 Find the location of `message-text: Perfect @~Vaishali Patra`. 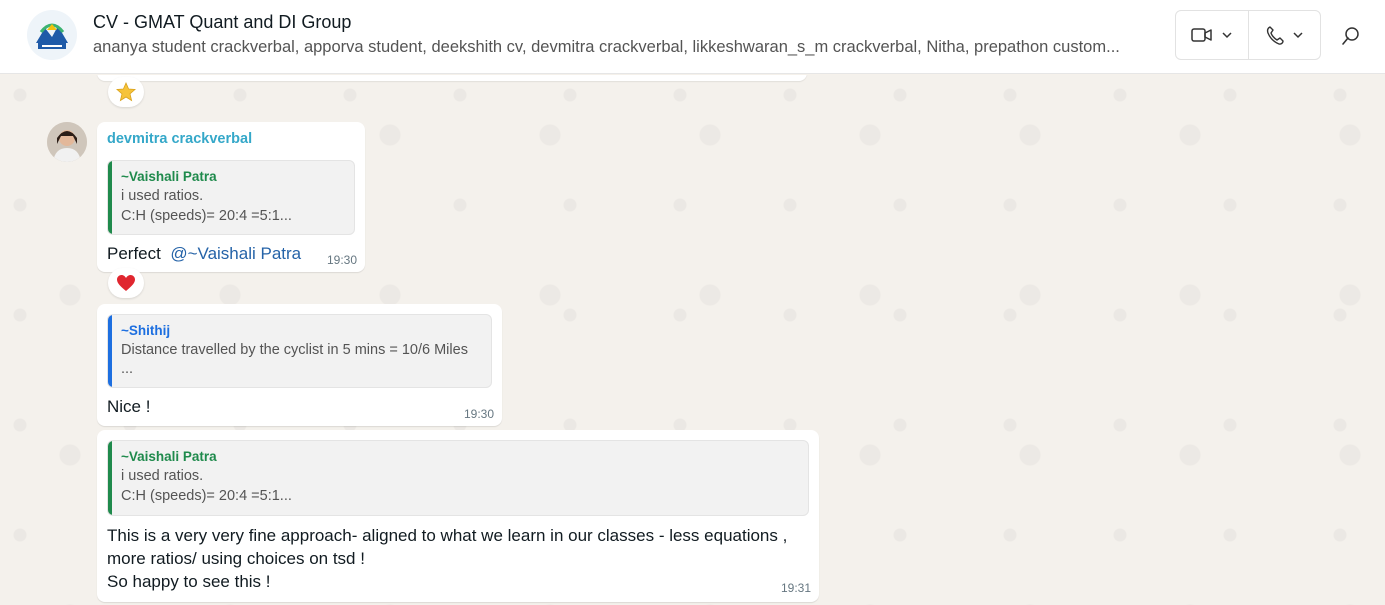

message-text: Perfect @~Vaishali Patra is located at coordinates (204, 254).